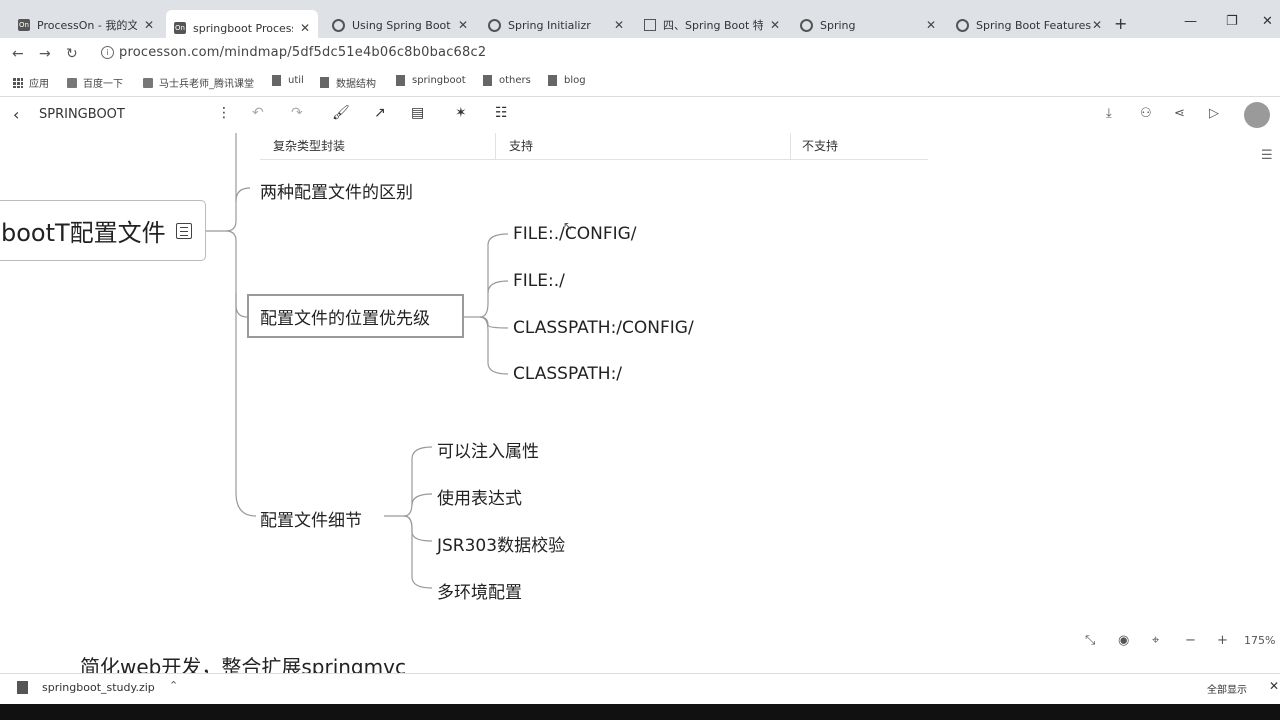  I want to click on collaborate-icon: ⚇, so click(1146, 113).